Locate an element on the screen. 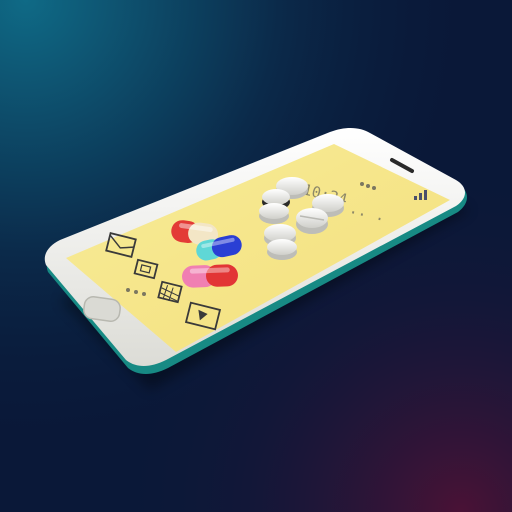 This screenshot has width=512, height=512. home-button is located at coordinates (102, 309).